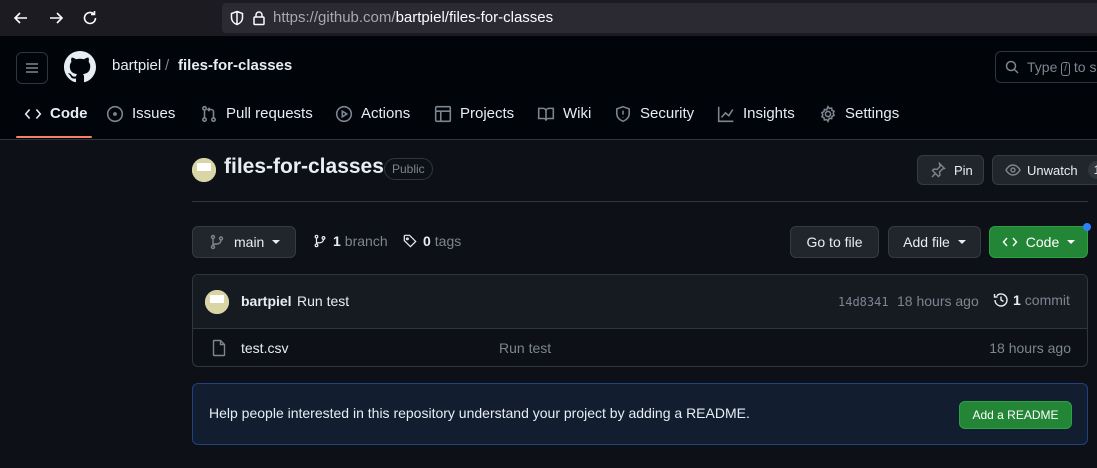  I want to click on search-prefix: Type, so click(1042, 67).